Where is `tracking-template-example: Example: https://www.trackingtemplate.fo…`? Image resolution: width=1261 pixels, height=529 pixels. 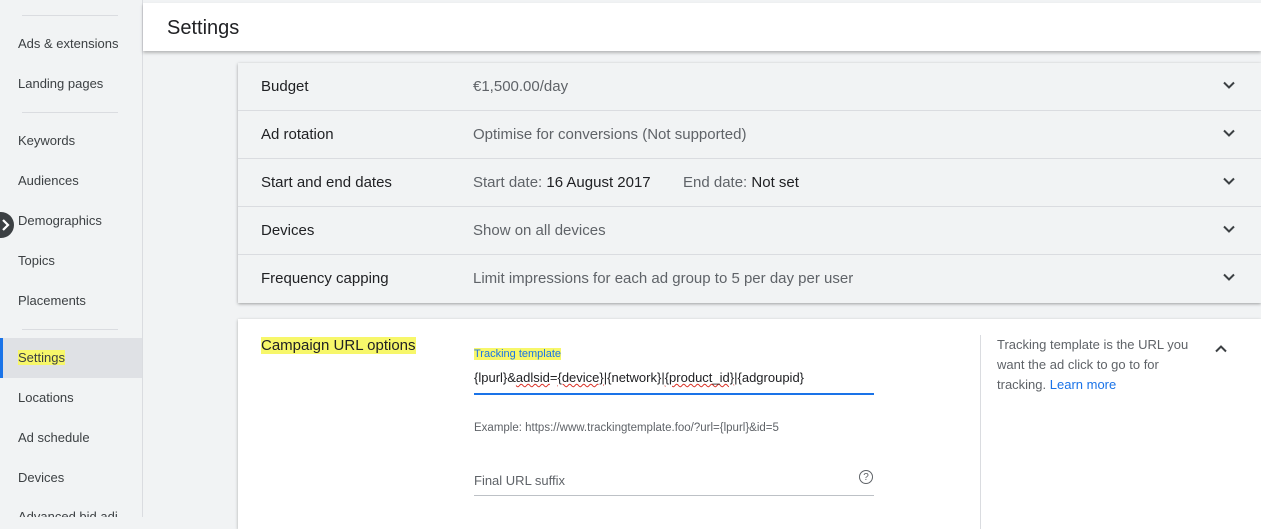
tracking-template-example: Example: https://www.trackingtemplate.fo… is located at coordinates (626, 428).